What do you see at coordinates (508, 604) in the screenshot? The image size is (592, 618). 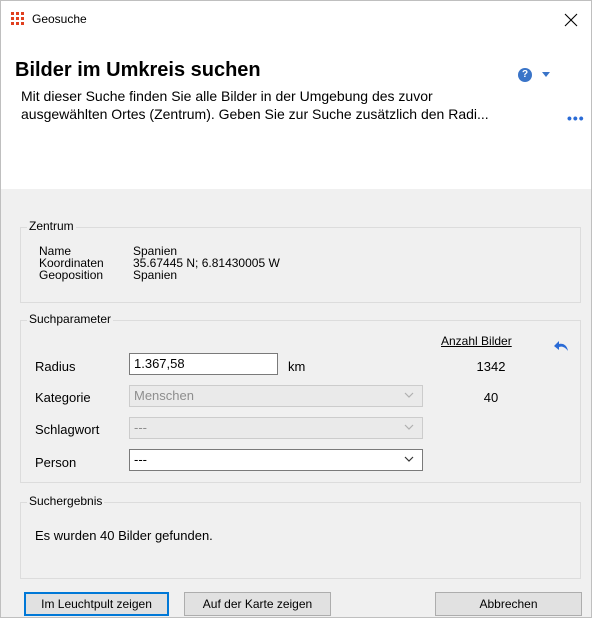 I see `abbrechen-button: Abbrechen` at bounding box center [508, 604].